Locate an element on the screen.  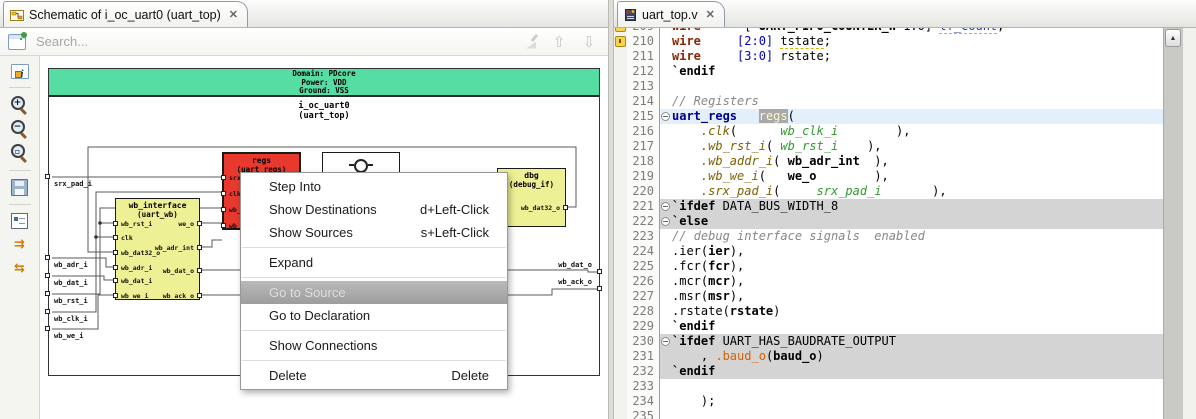
code-line-body: .mcr(mcr), is located at coordinates (911, 281).